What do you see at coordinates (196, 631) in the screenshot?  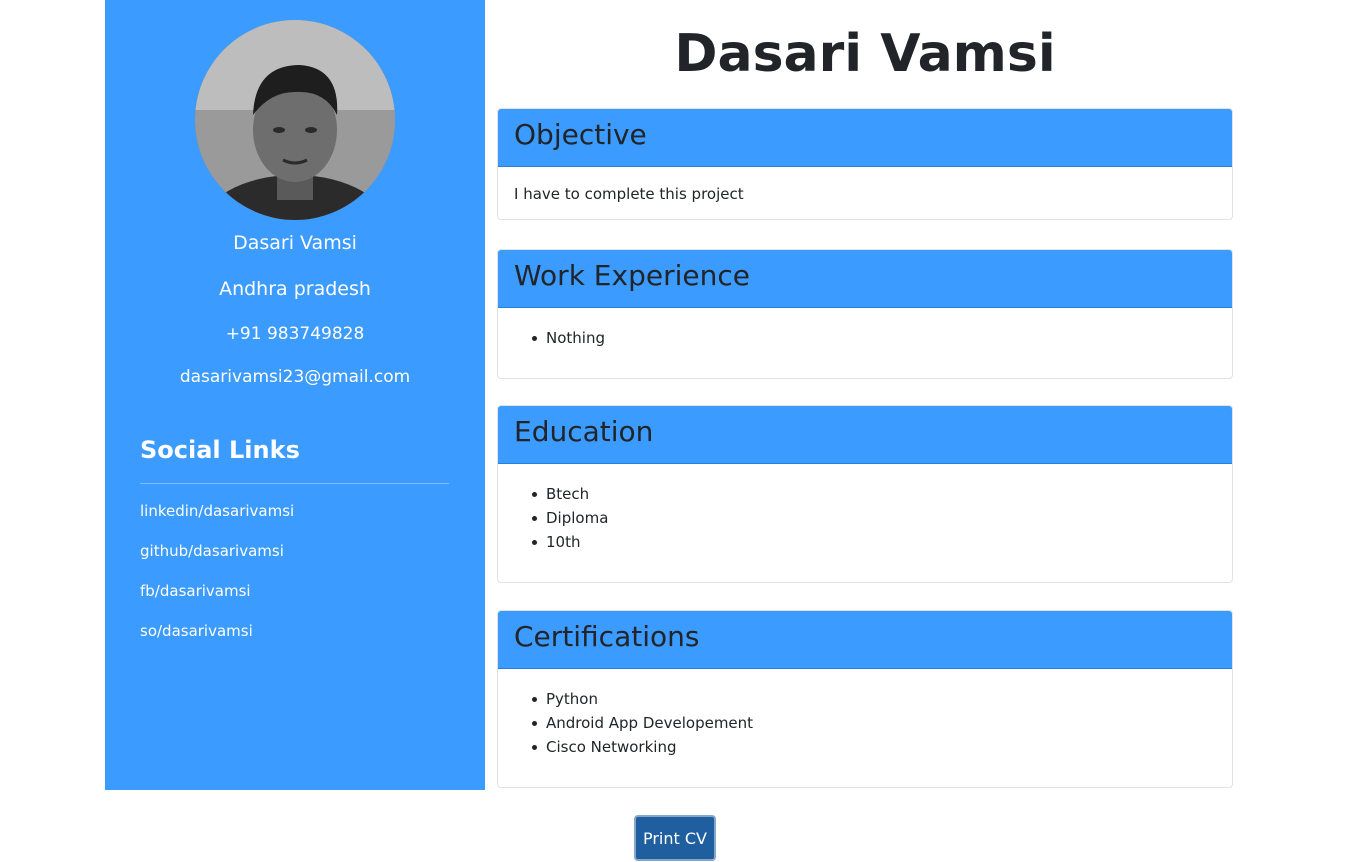 I see `stackoverflow-link: so/dasarivamsi` at bounding box center [196, 631].